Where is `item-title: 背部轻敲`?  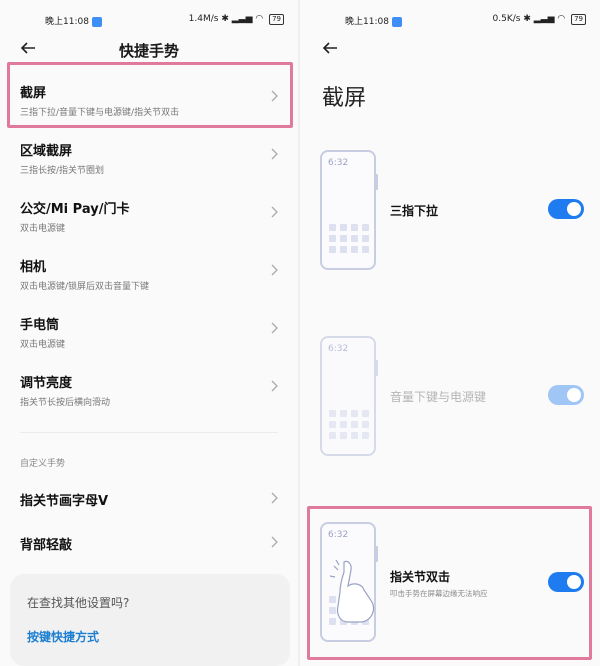 item-title: 背部轻敲 is located at coordinates (46, 545).